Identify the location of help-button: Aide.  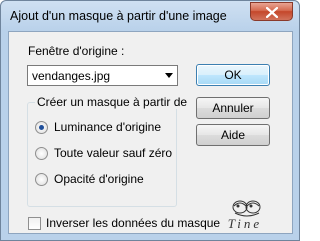
(233, 135).